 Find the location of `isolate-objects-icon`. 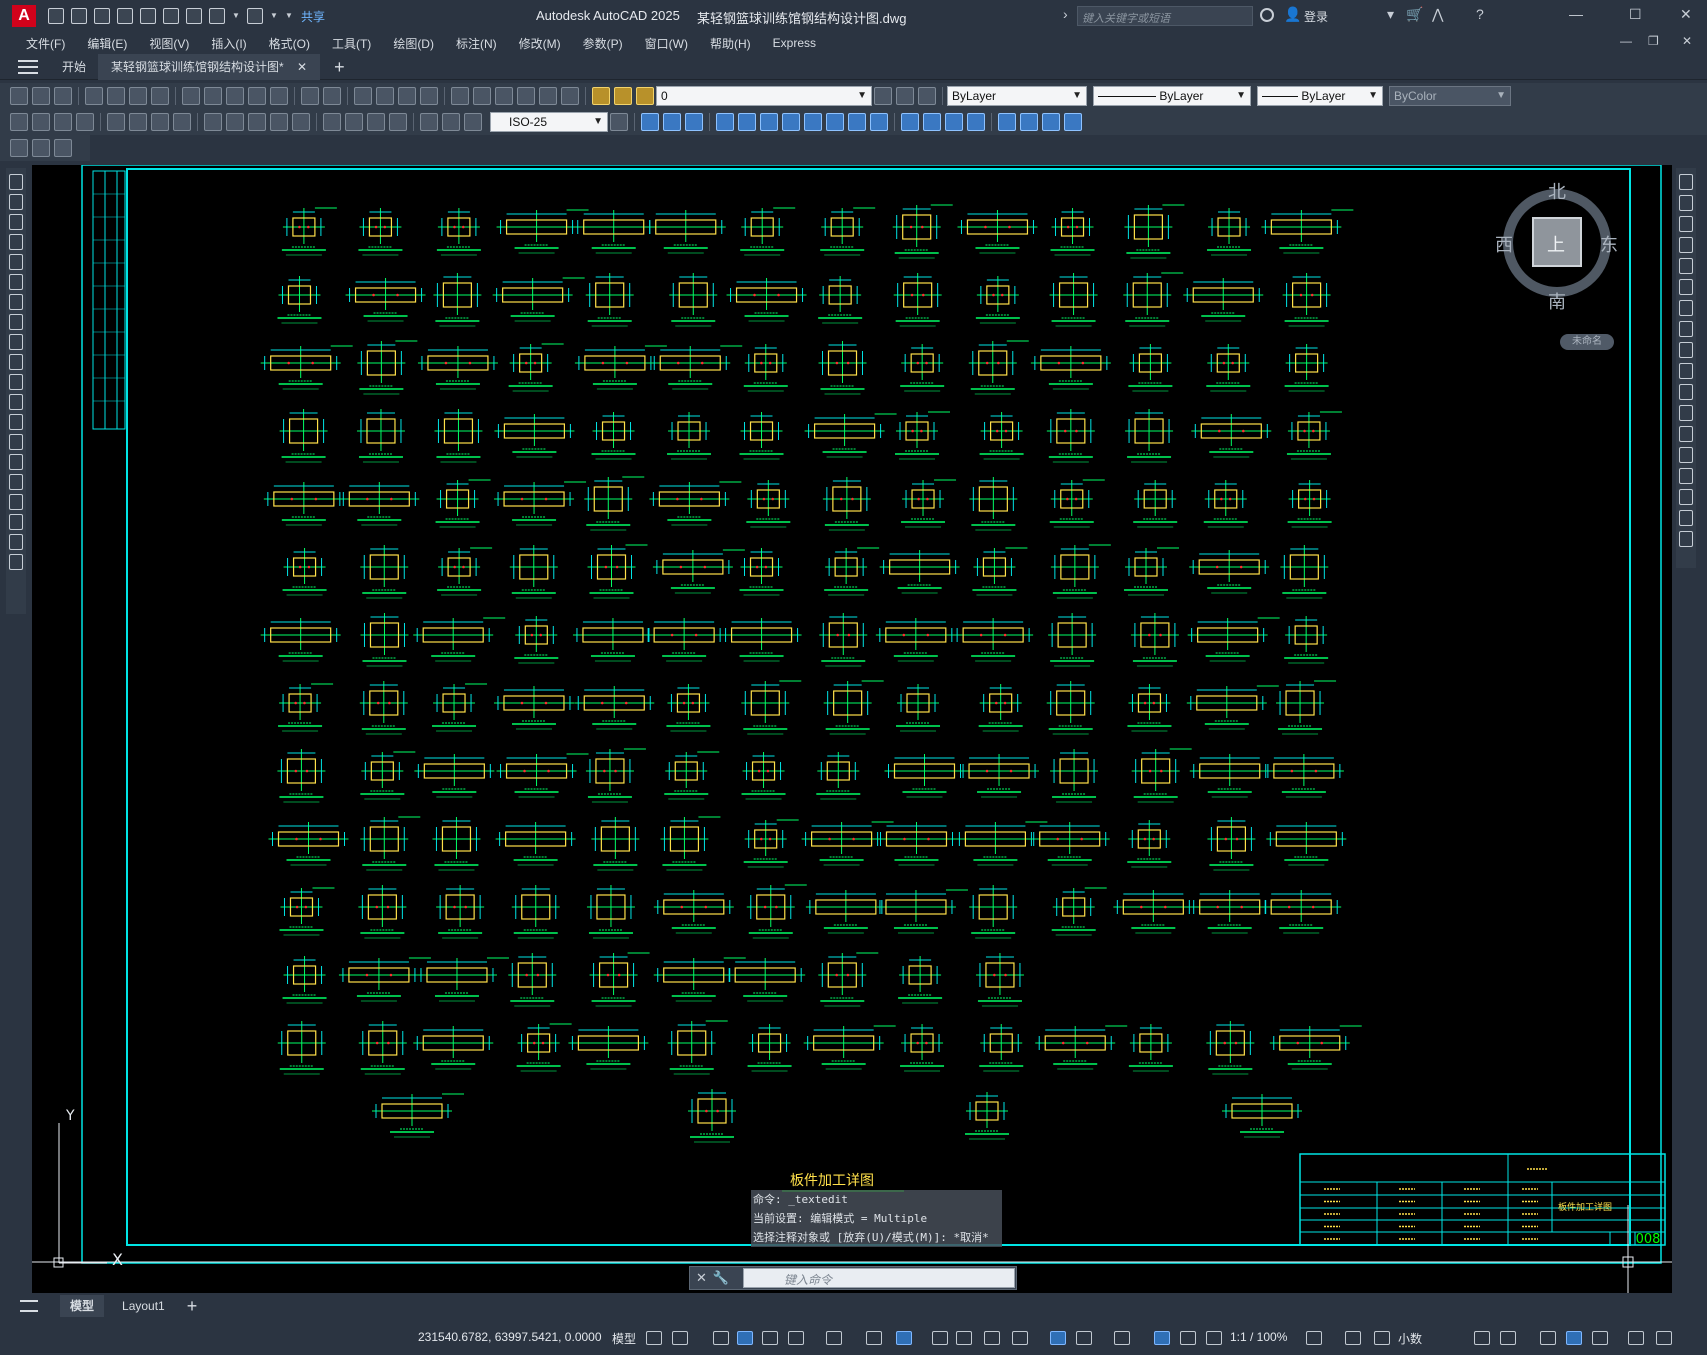

isolate-objects-icon is located at coordinates (1548, 1338).